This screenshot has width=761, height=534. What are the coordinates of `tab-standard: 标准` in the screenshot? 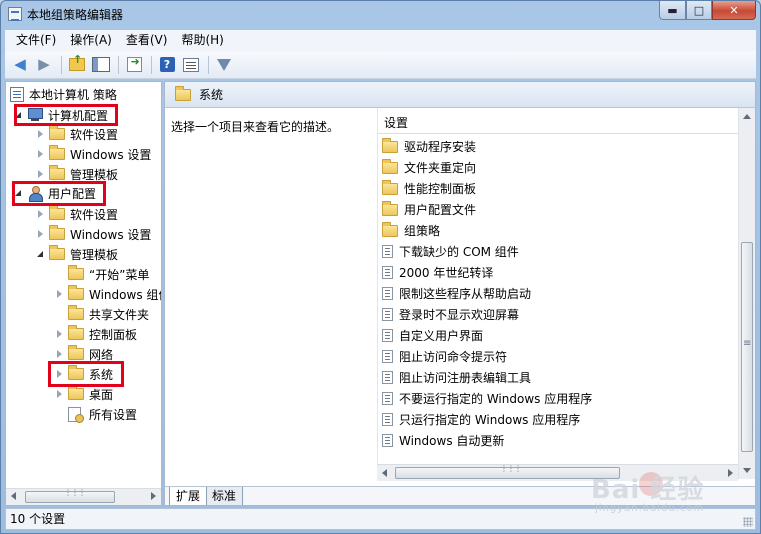 It's located at (224, 496).